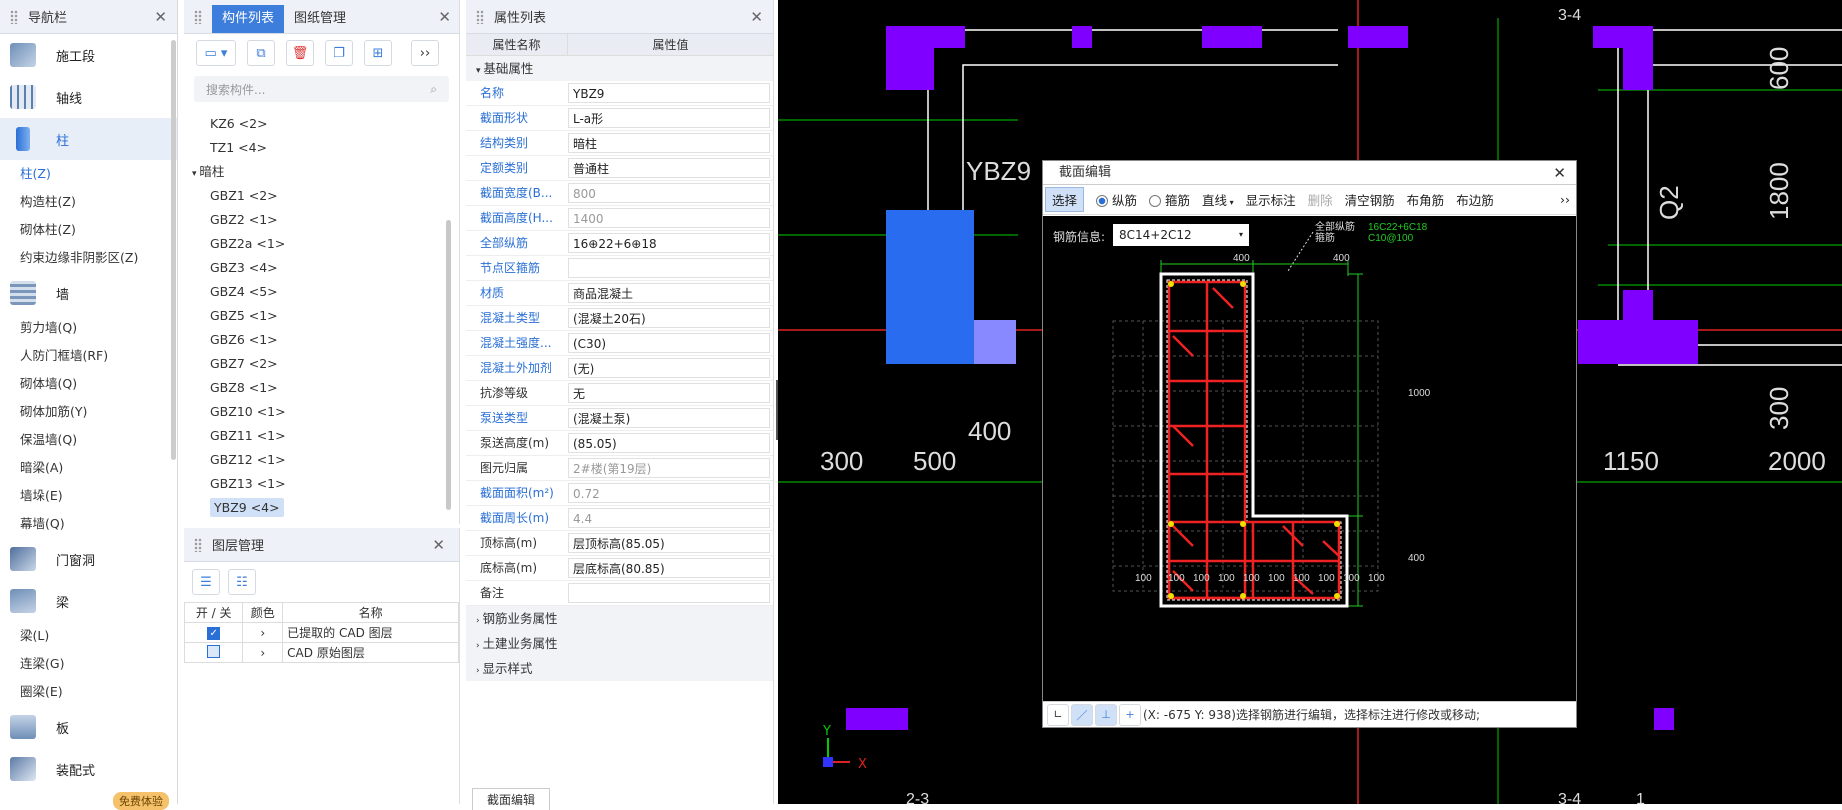 The image size is (1842, 810). I want to click on property-value-field: (无), so click(669, 368).